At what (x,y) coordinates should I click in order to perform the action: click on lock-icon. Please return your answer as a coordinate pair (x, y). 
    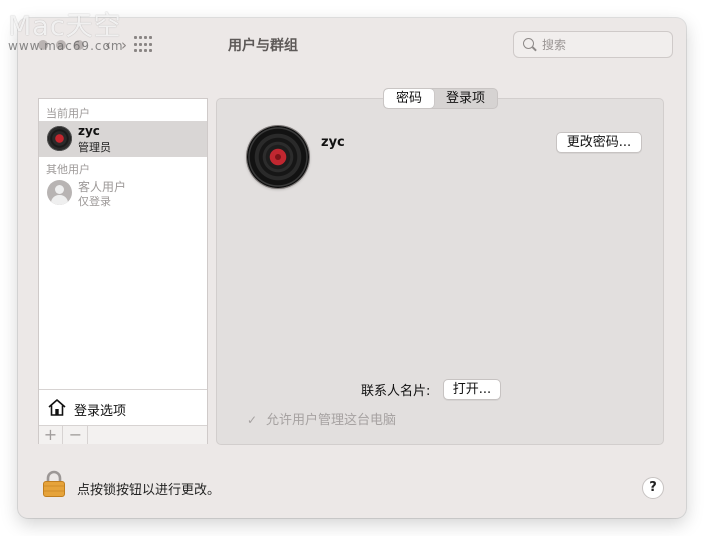
    Looking at the image, I should click on (54, 484).